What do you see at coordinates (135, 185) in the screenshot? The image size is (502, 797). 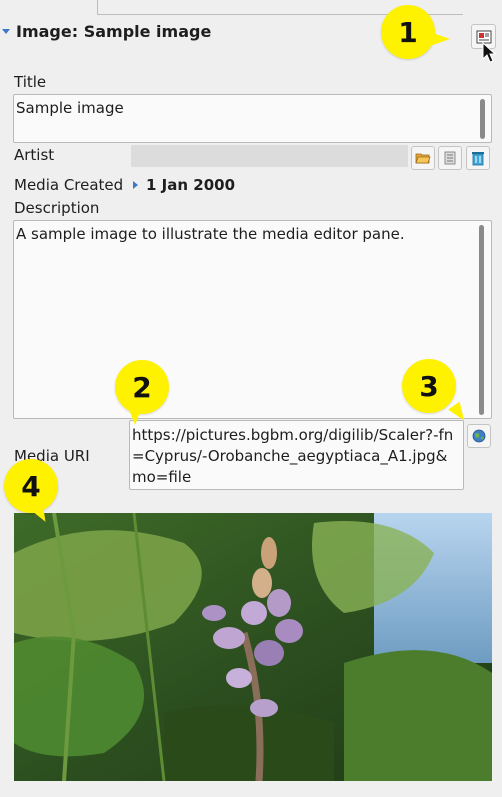 I see `date-expand-icon` at bounding box center [135, 185].